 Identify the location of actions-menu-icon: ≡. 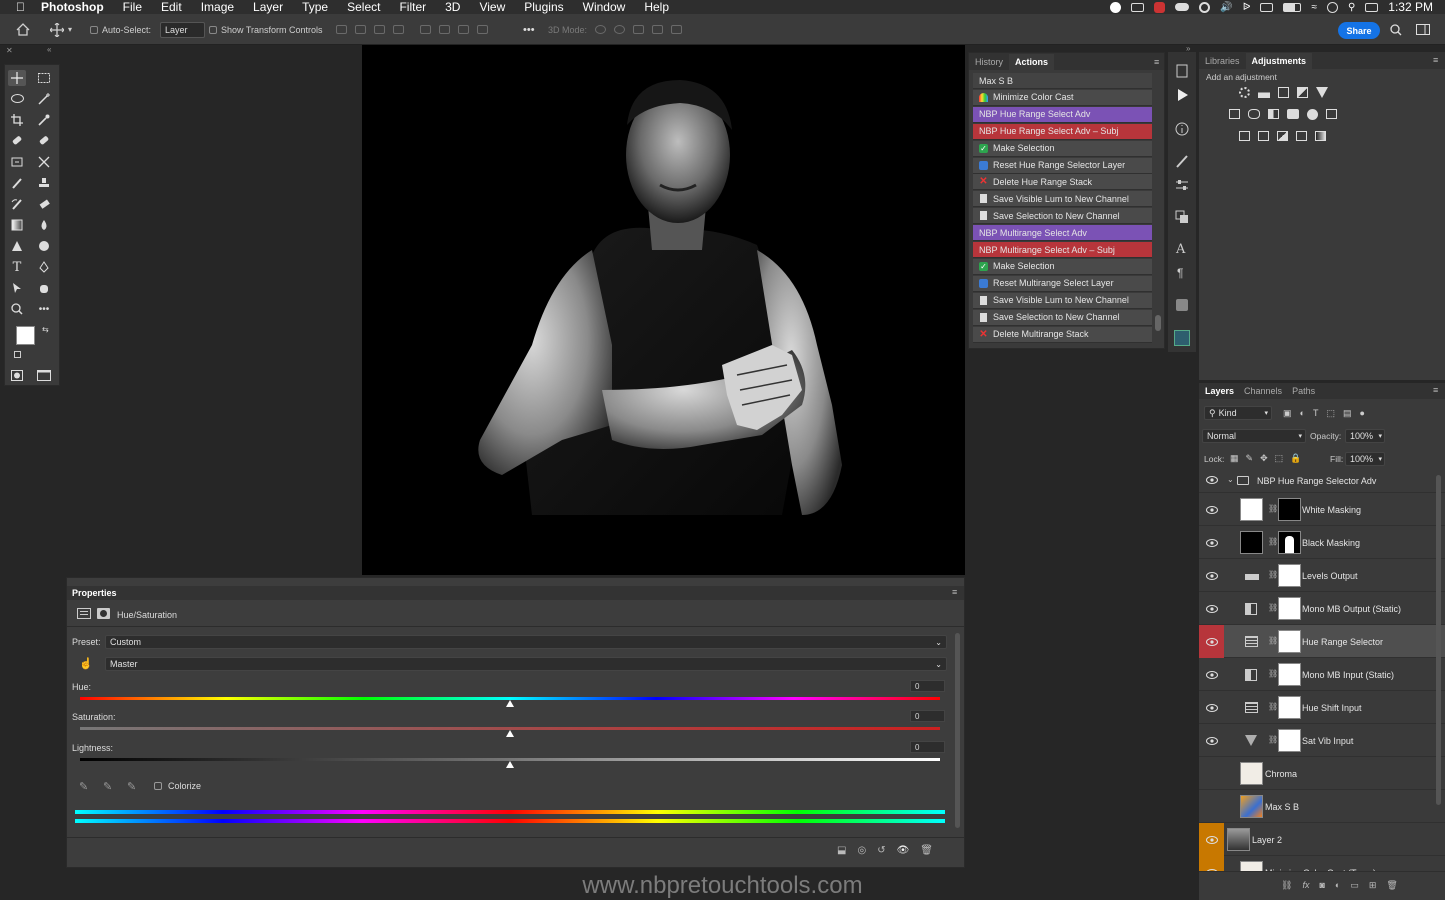
(1156, 62).